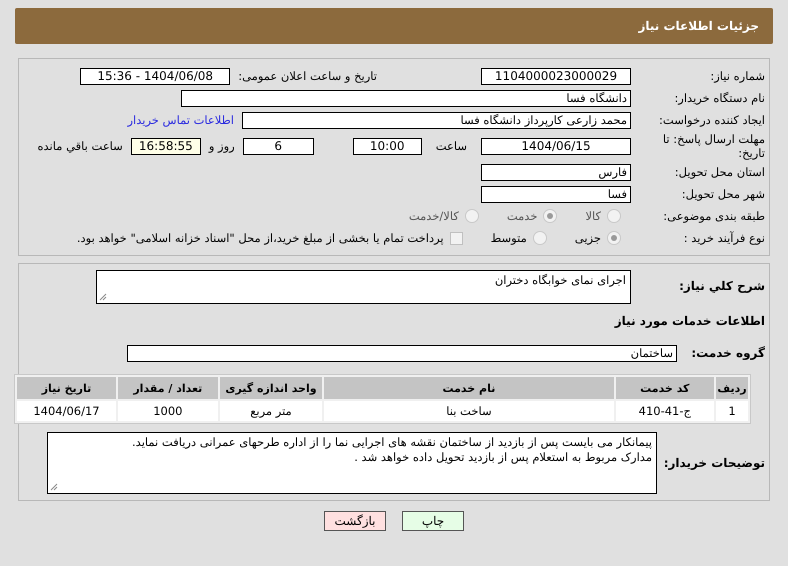  What do you see at coordinates (168, 411) in the screenshot?
I see `table-cell: 1000` at bounding box center [168, 411].